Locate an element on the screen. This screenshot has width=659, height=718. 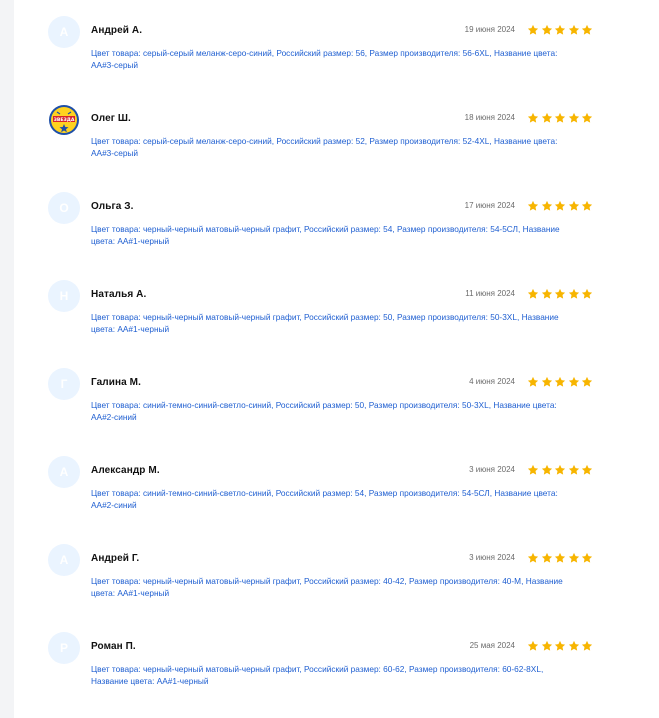
left-gutter is located at coordinates (7, 359).